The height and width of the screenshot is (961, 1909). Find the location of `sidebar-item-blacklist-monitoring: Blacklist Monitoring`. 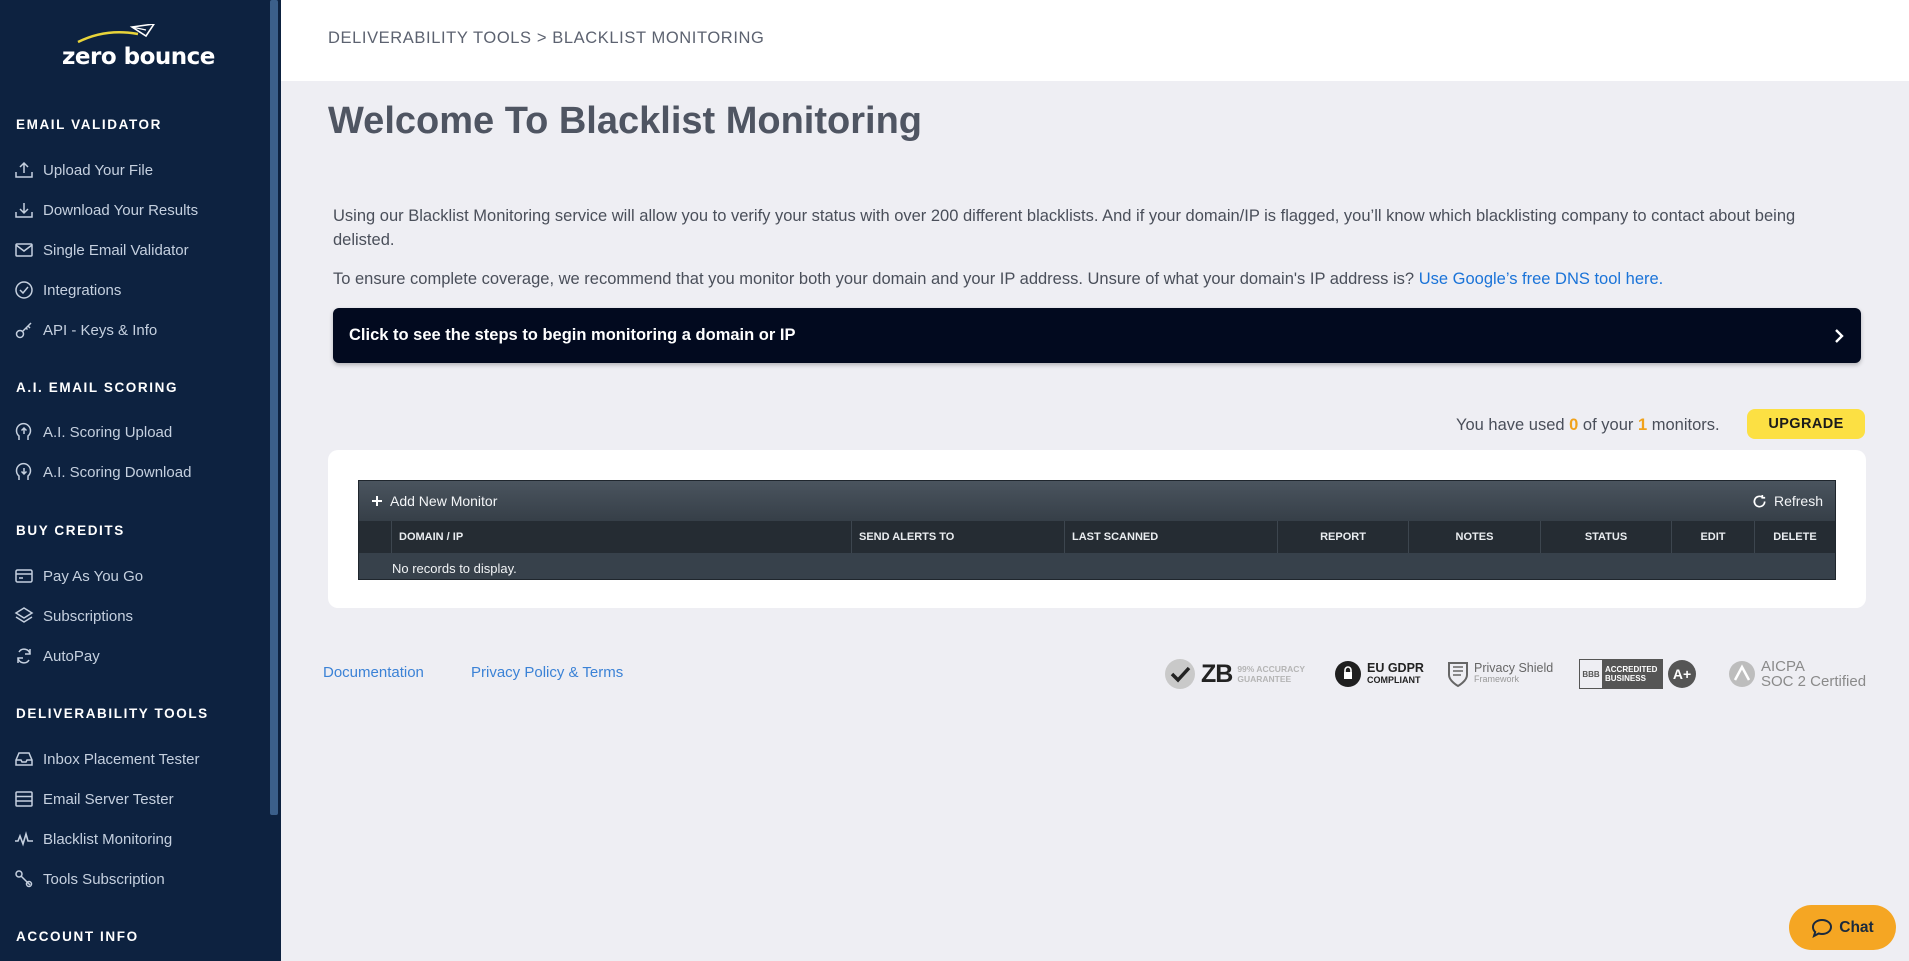

sidebar-item-blacklist-monitoring: Blacklist Monitoring is located at coordinates (93, 839).